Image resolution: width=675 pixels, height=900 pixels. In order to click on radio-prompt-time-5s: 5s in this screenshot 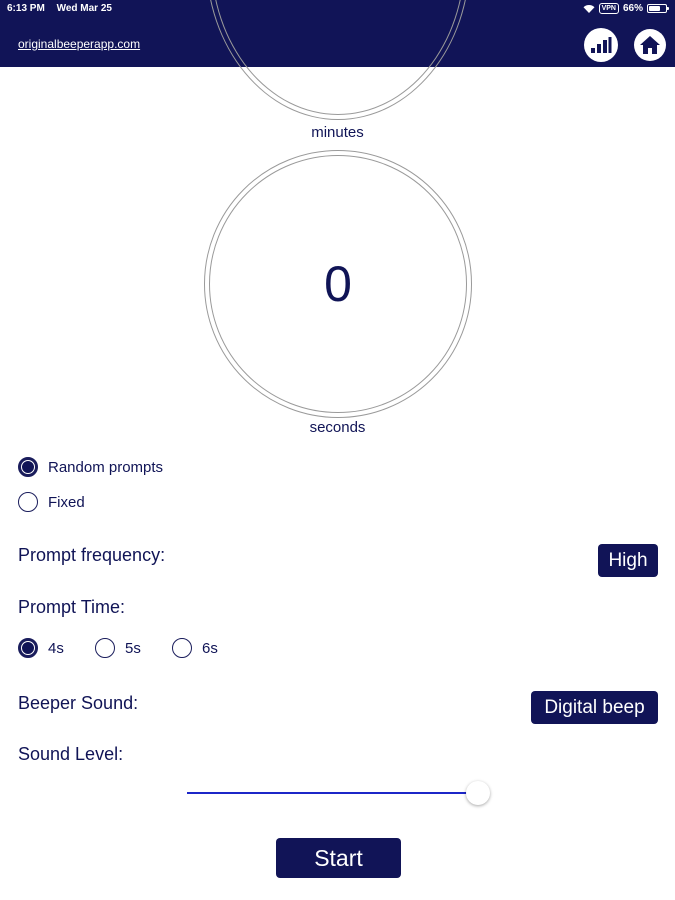, I will do `click(118, 648)`.